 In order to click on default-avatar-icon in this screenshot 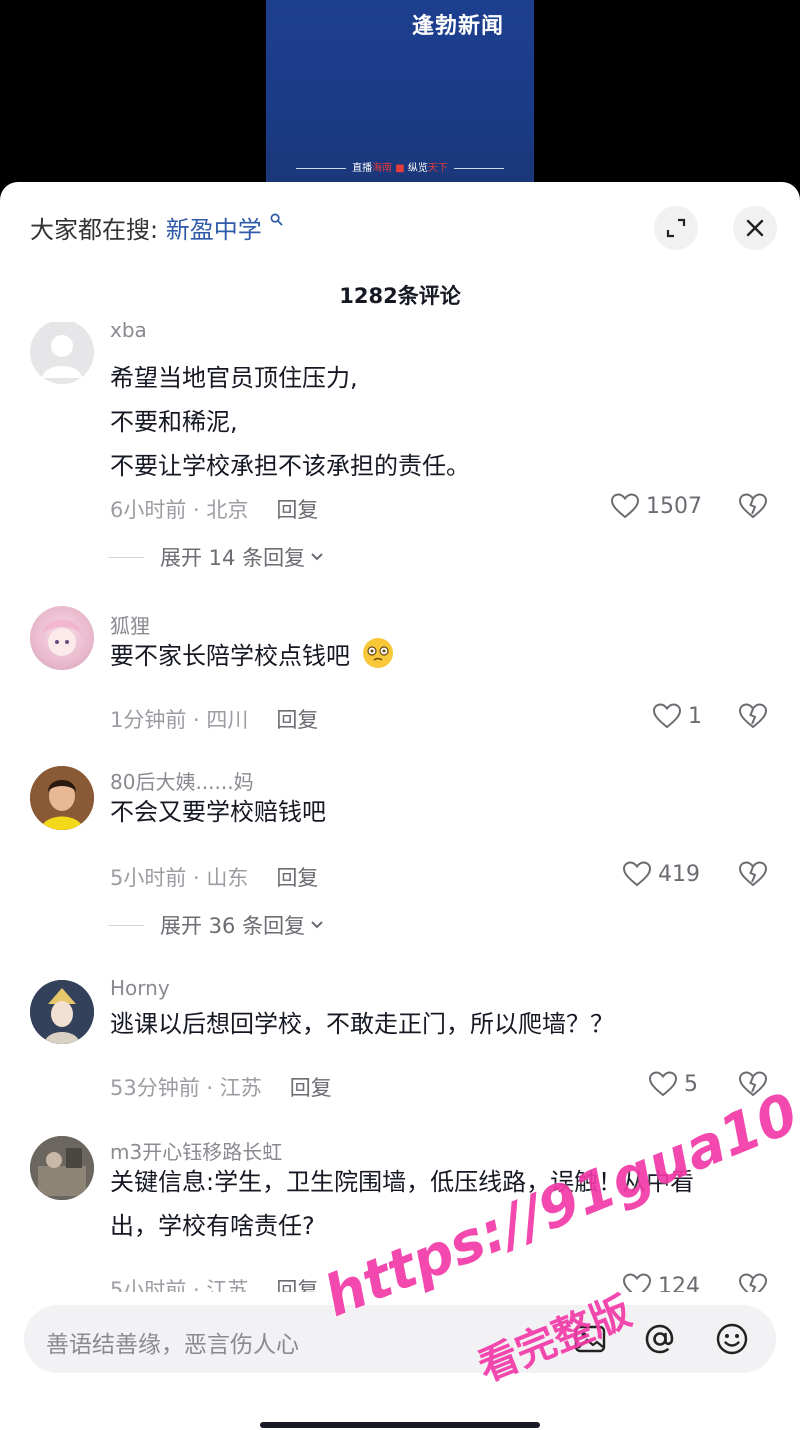, I will do `click(62, 356)`.